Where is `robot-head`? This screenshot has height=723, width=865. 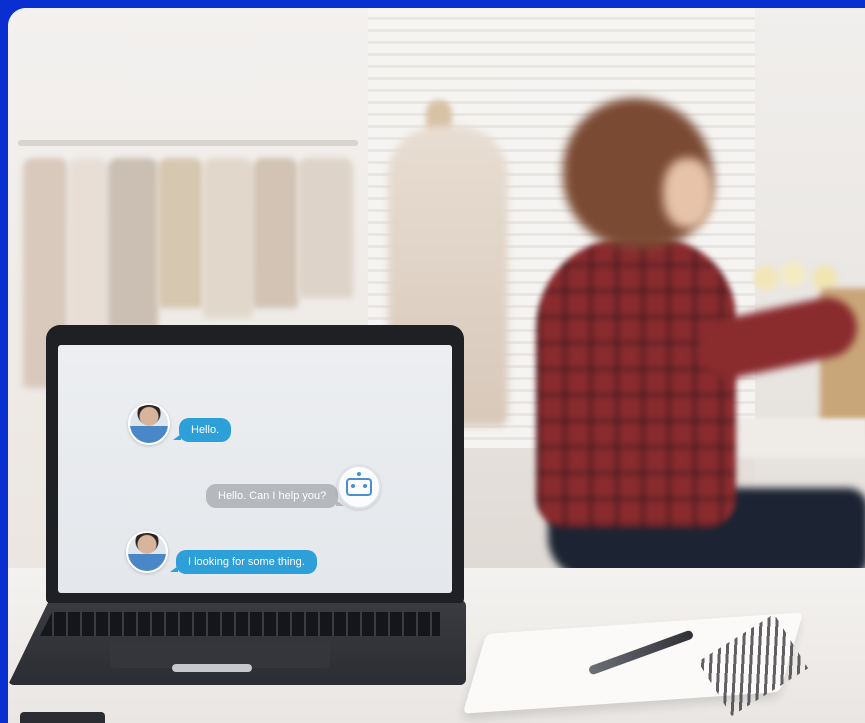
robot-head is located at coordinates (359, 487).